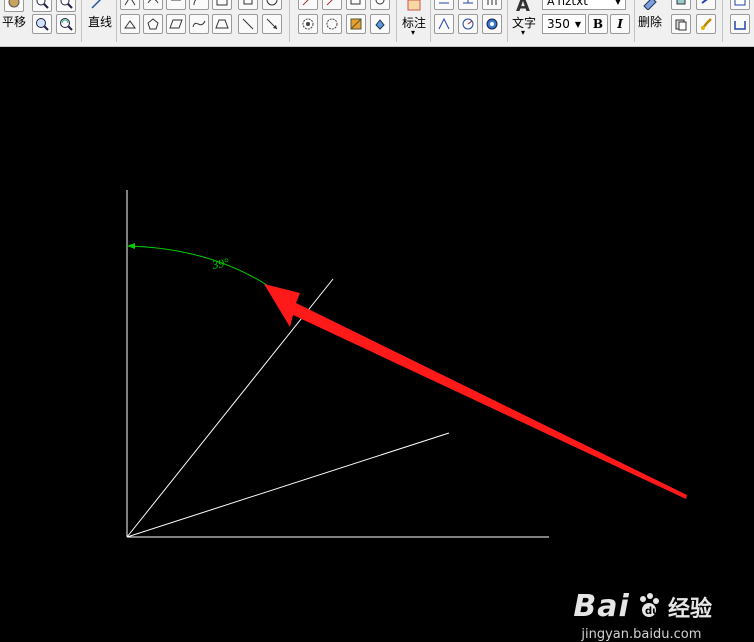  I want to click on dim-settings-gear-icon, so click(492, 24).